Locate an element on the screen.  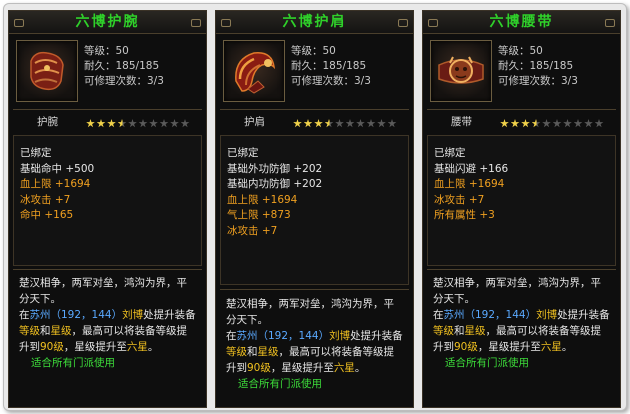
base-attr: 基础闪避 +166 is located at coordinates (471, 168).